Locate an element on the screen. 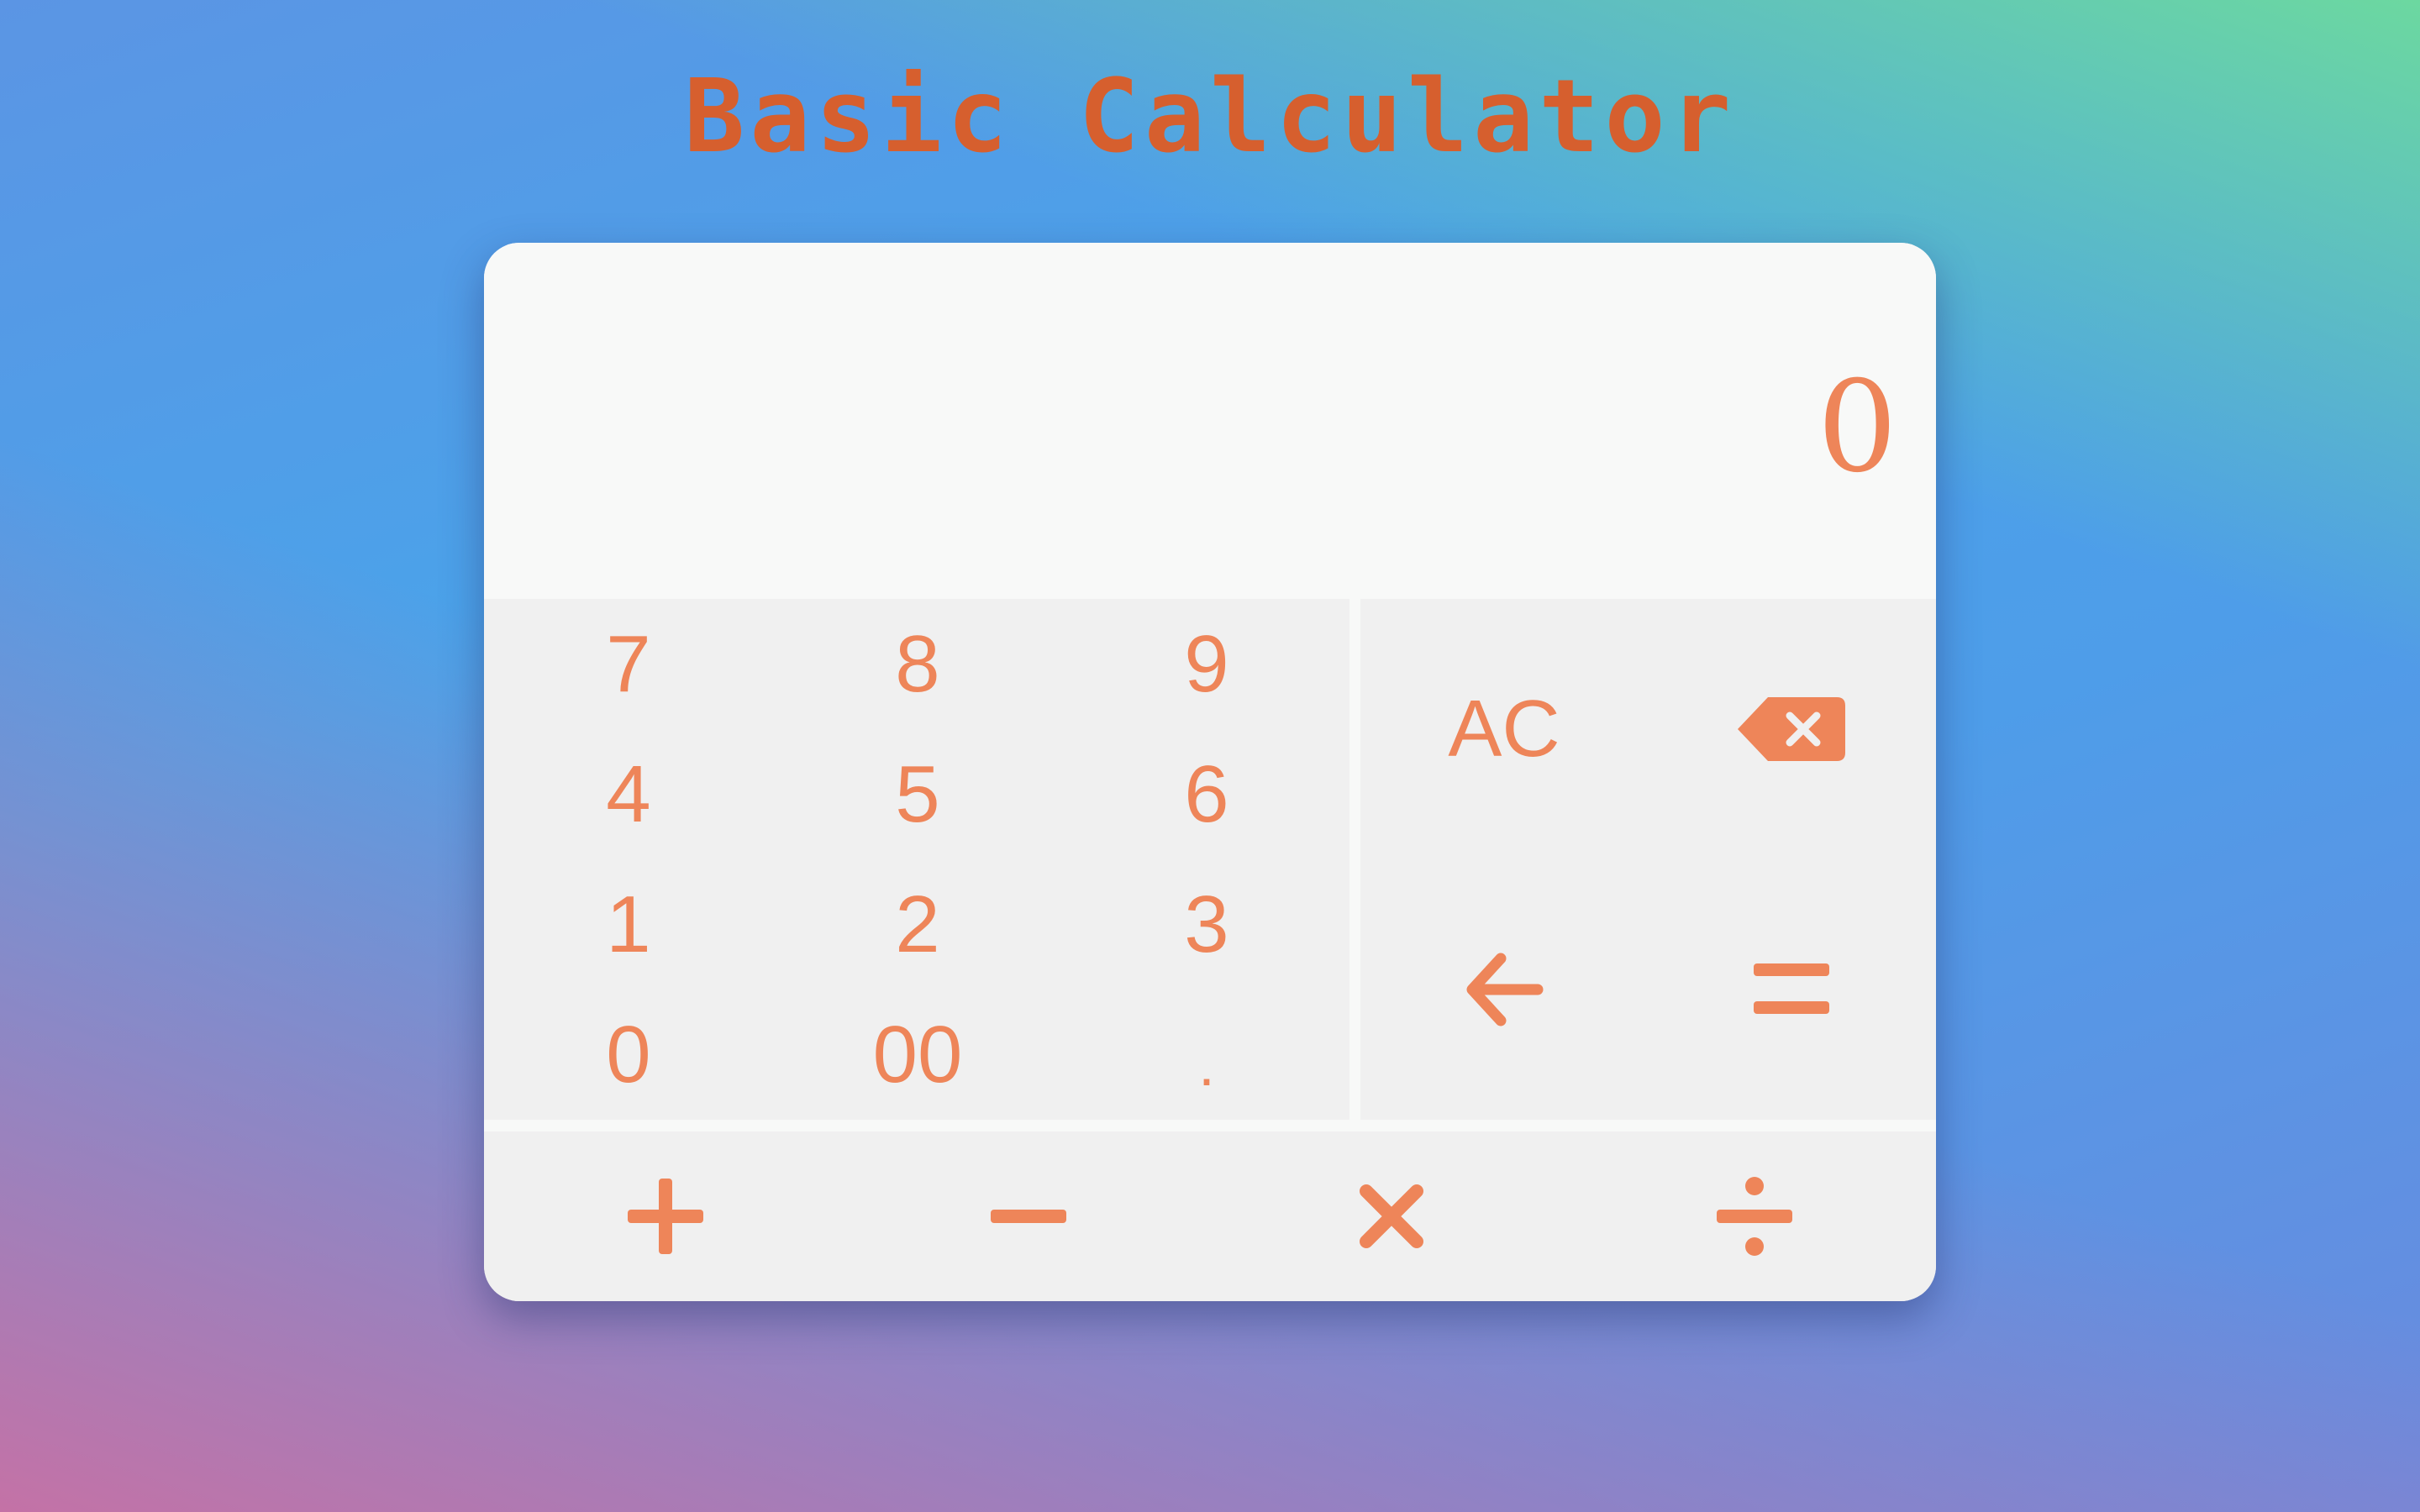 This screenshot has height=1512, width=2420. equals-button is located at coordinates (1792, 989).